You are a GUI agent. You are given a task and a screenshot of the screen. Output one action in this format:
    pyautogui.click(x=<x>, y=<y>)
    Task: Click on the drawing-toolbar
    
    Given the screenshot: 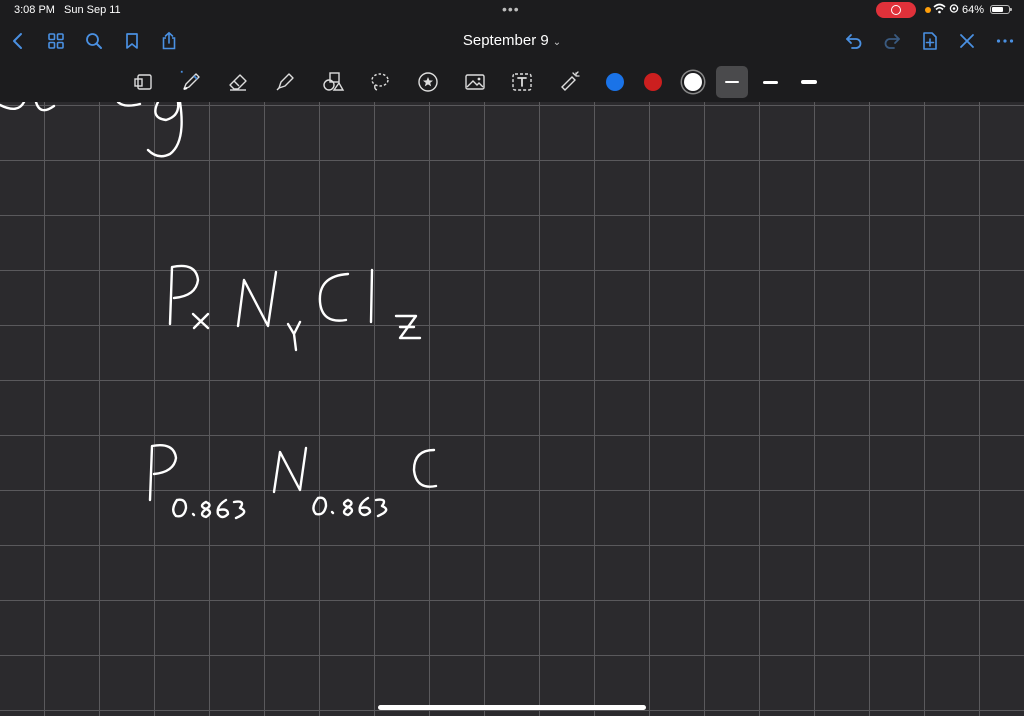 What is the action you would take?
    pyautogui.click(x=512, y=82)
    